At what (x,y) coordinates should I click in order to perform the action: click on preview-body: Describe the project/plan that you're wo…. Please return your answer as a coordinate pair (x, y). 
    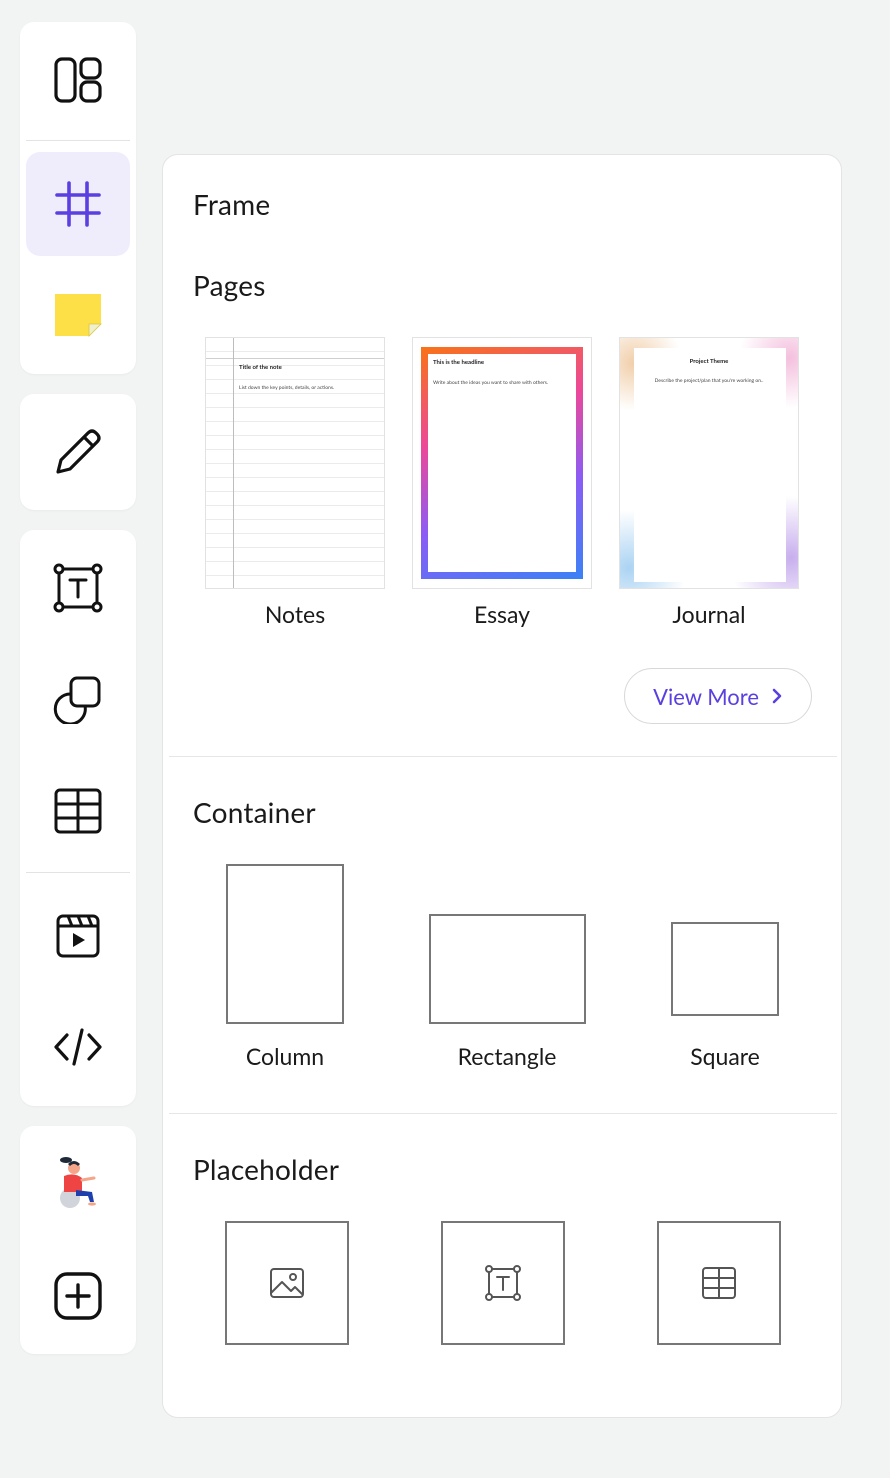
    Looking at the image, I should click on (709, 381).